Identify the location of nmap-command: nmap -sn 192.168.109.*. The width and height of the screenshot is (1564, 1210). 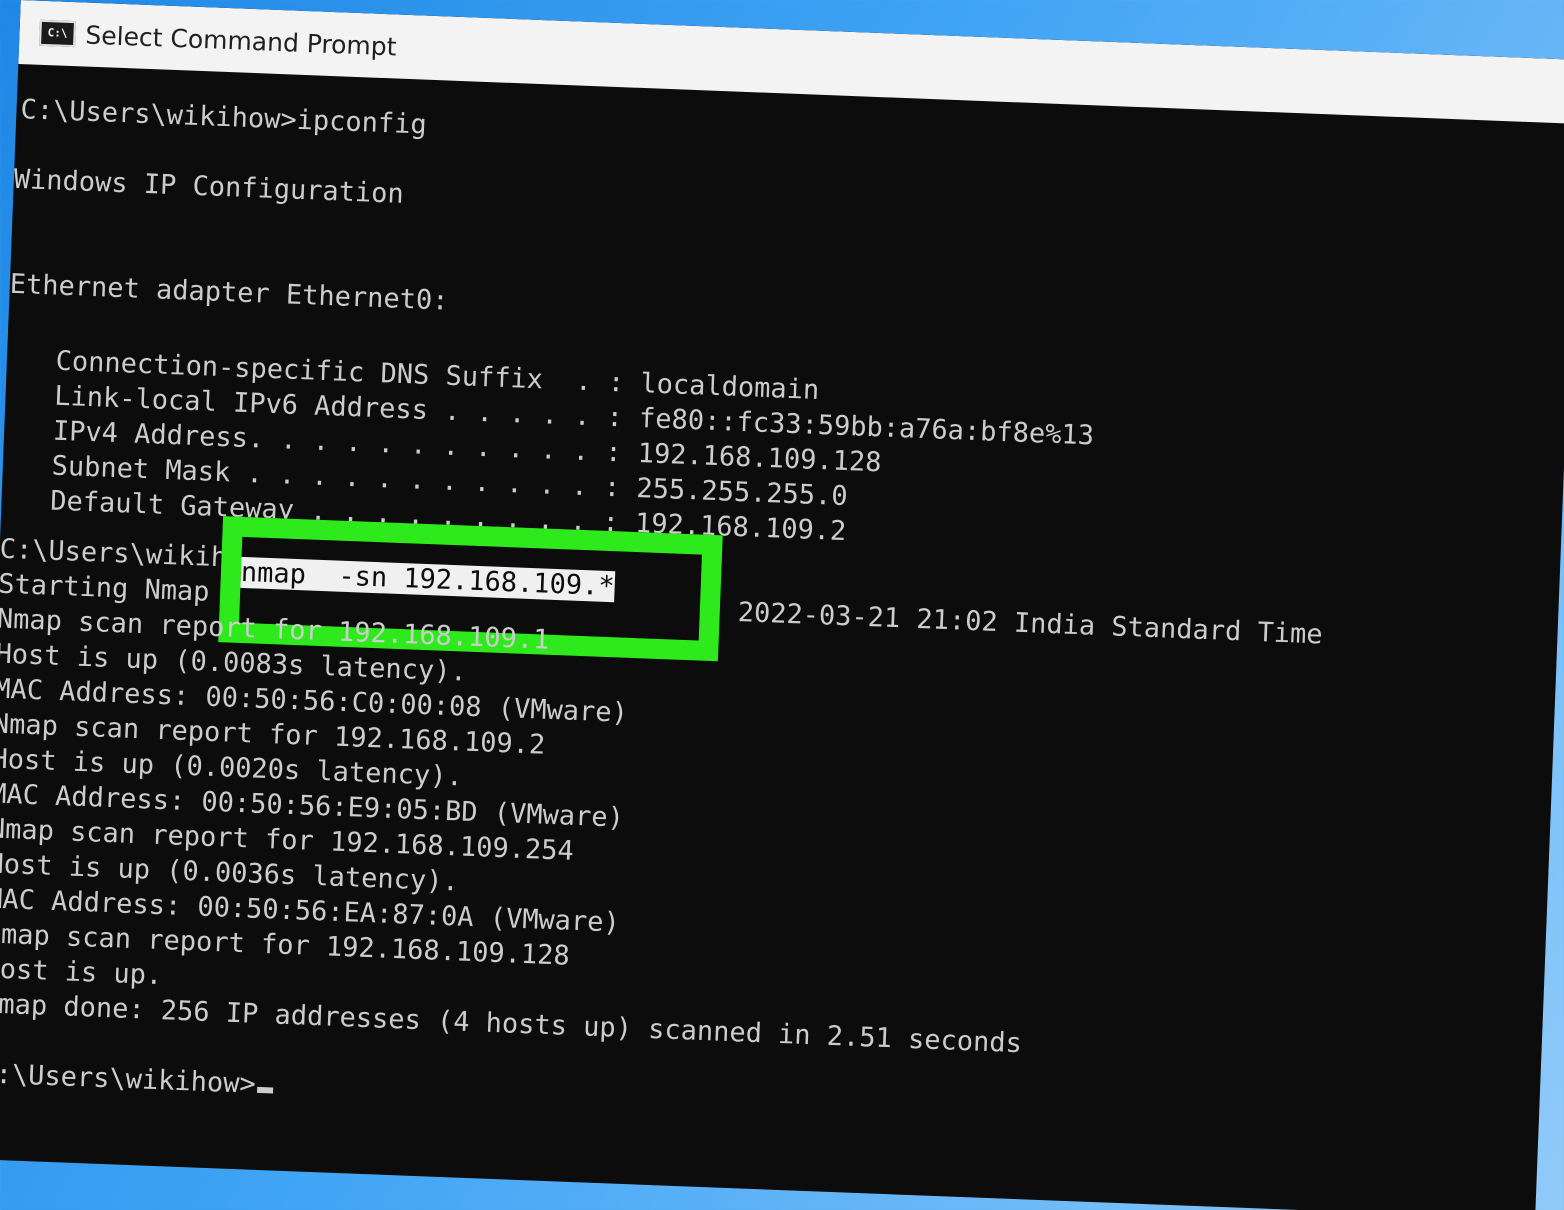
(428, 579).